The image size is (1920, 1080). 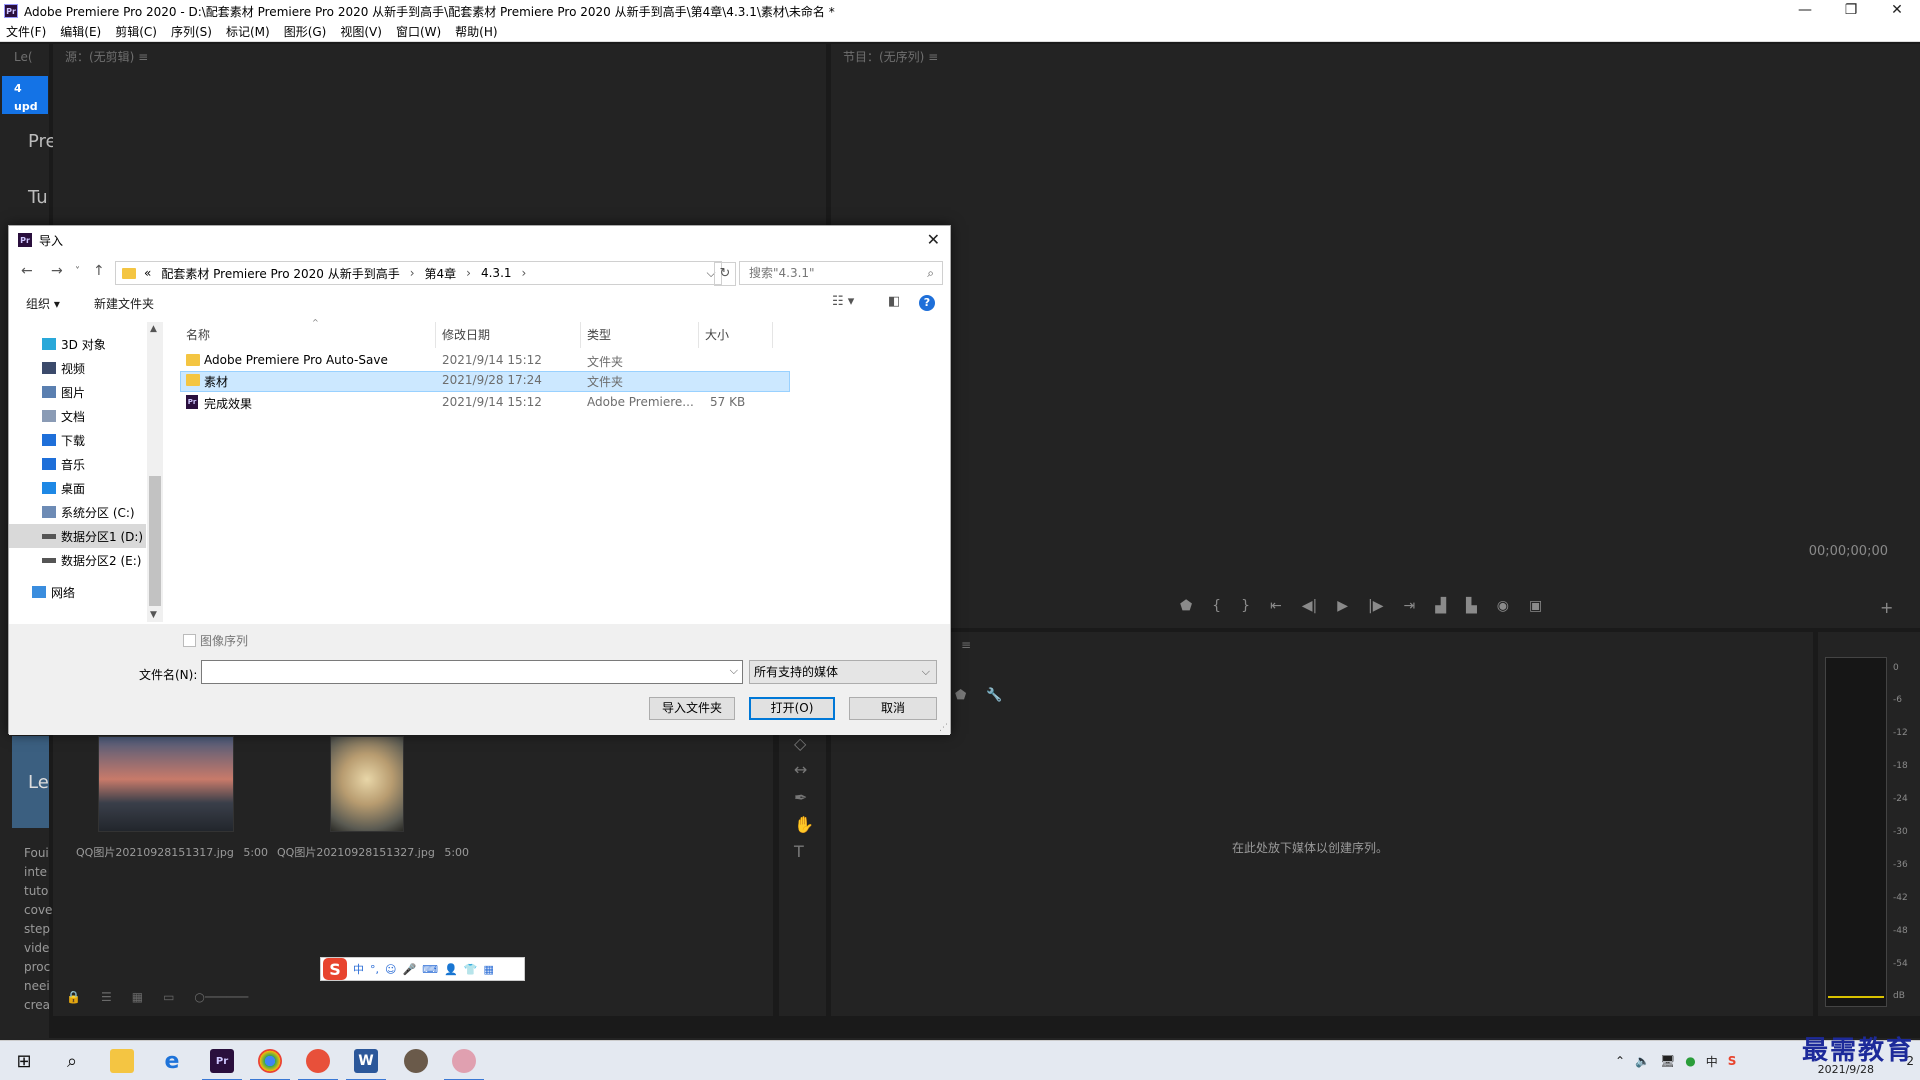 I want to click on ime-indicator: 中, so click(x=1712, y=1061).